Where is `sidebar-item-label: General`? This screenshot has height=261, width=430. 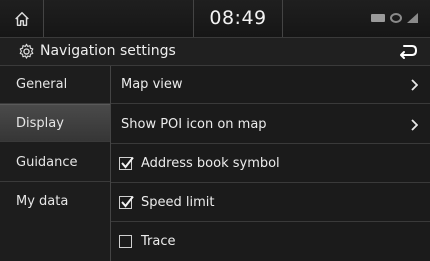
sidebar-item-label: General is located at coordinates (42, 84).